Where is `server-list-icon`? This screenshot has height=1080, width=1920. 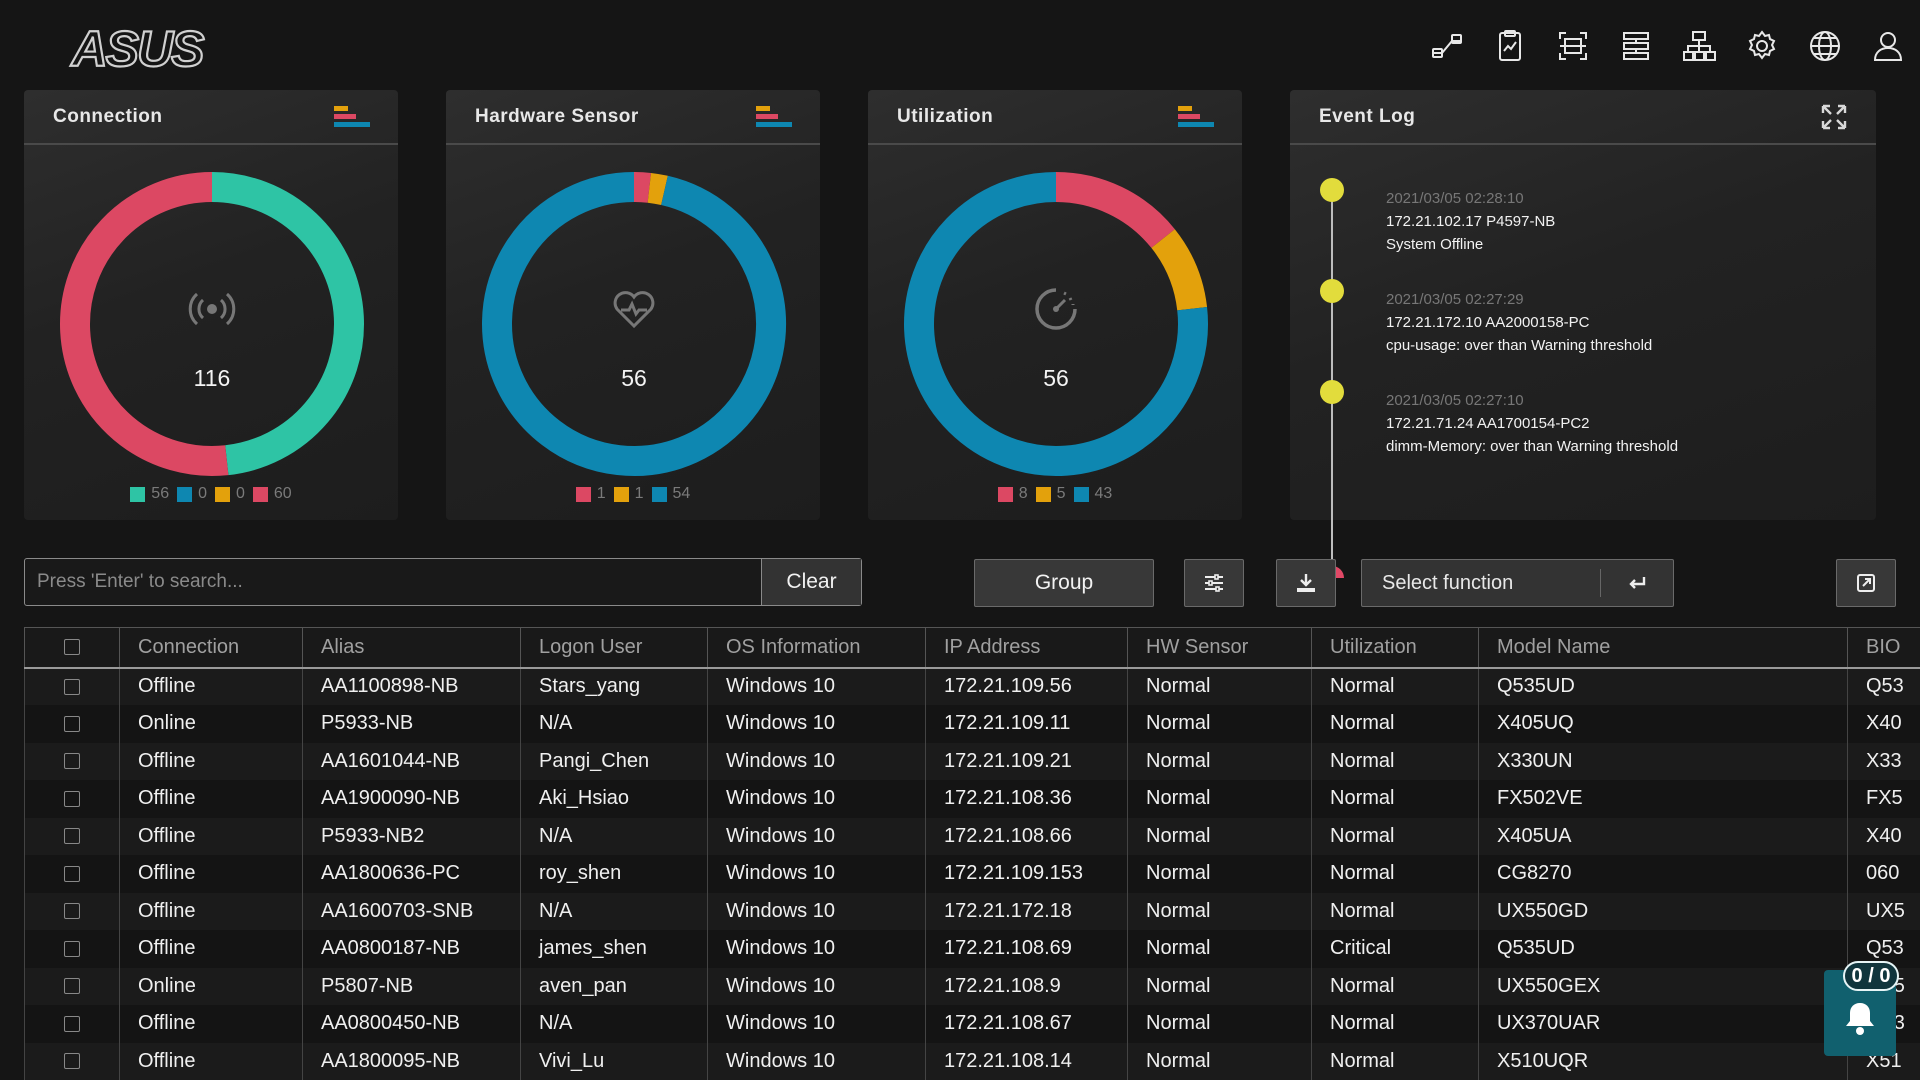 server-list-icon is located at coordinates (1636, 46).